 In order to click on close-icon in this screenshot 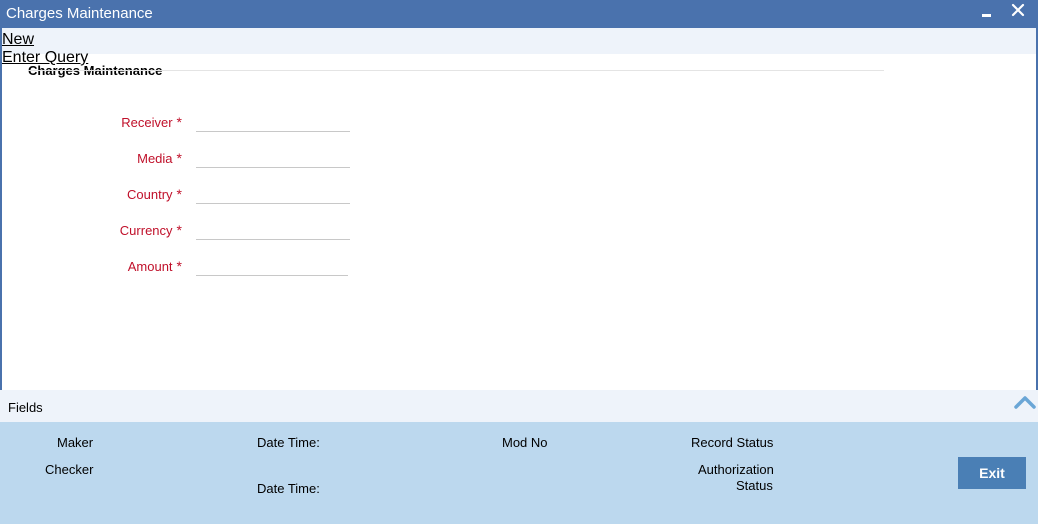, I will do `click(1018, 10)`.